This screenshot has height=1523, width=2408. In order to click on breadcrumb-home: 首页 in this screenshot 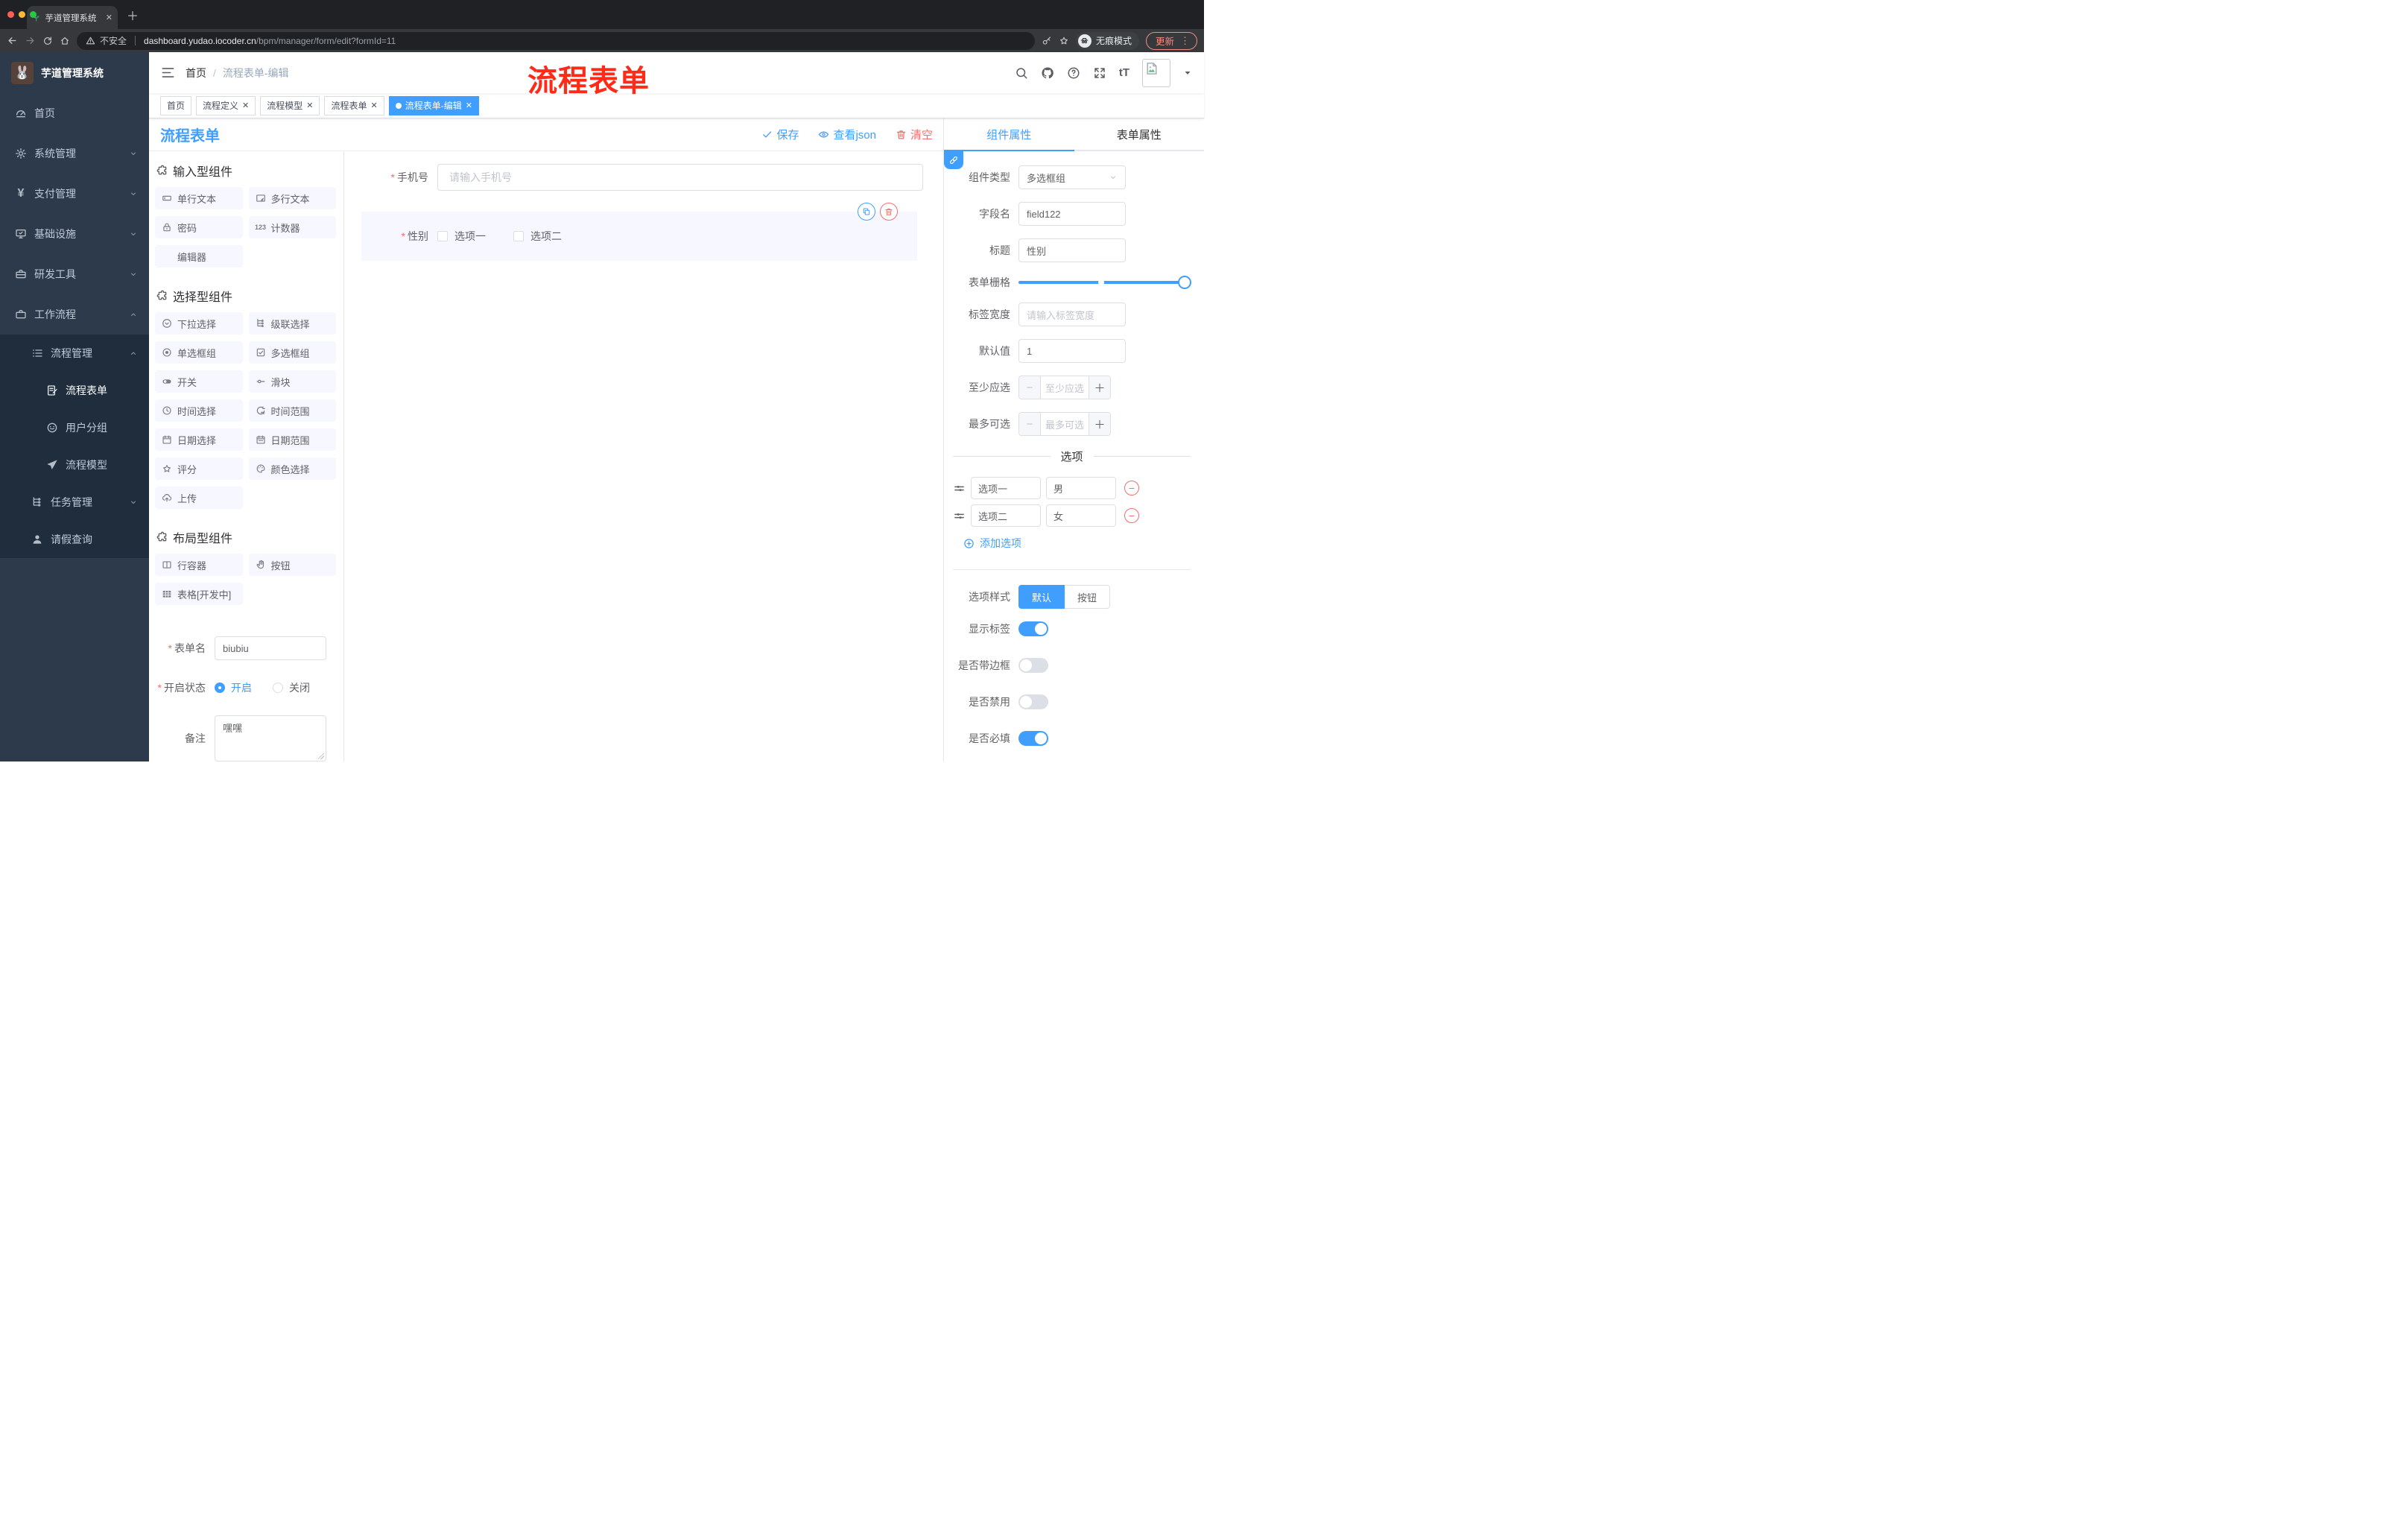, I will do `click(196, 73)`.